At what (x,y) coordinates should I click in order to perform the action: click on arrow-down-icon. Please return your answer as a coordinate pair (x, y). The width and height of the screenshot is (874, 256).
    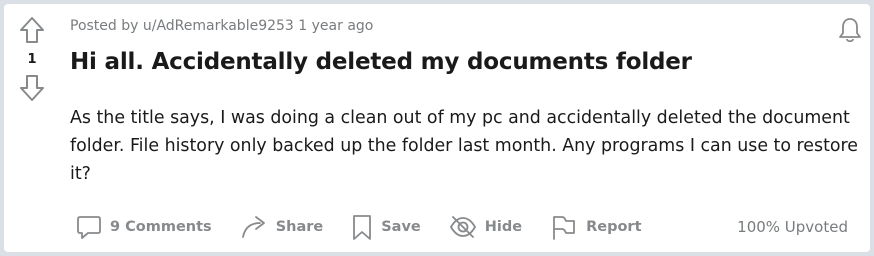
    Looking at the image, I should click on (32, 88).